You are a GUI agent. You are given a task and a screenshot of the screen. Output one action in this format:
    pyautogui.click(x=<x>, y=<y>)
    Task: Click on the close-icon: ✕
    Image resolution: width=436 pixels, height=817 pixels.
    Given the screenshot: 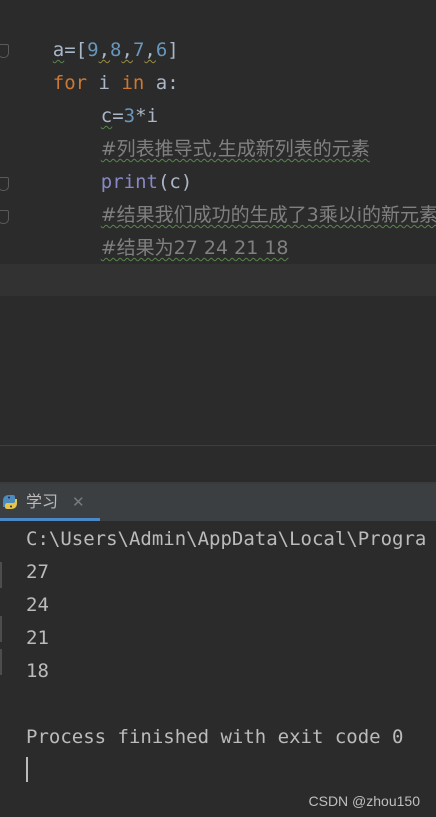 What is the action you would take?
    pyautogui.click(x=78, y=502)
    